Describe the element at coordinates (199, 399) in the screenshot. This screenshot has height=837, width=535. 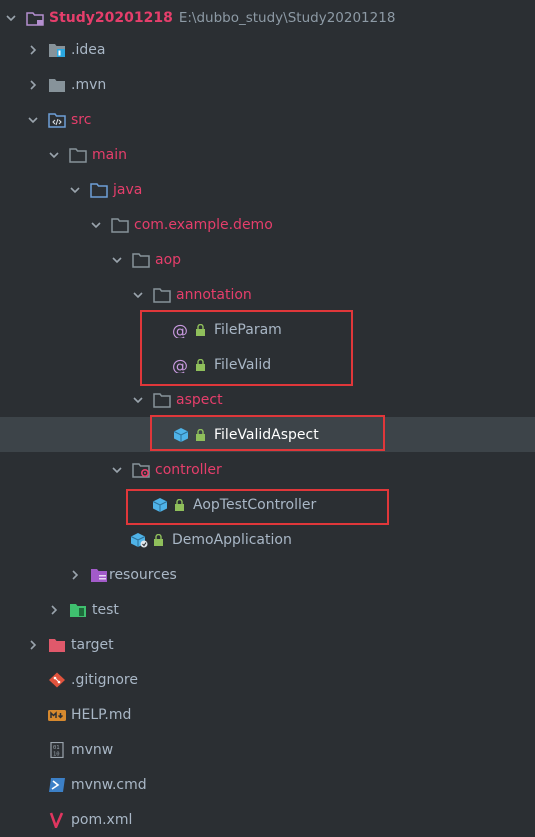
I see `tree-label-aspect: aspect` at that location.